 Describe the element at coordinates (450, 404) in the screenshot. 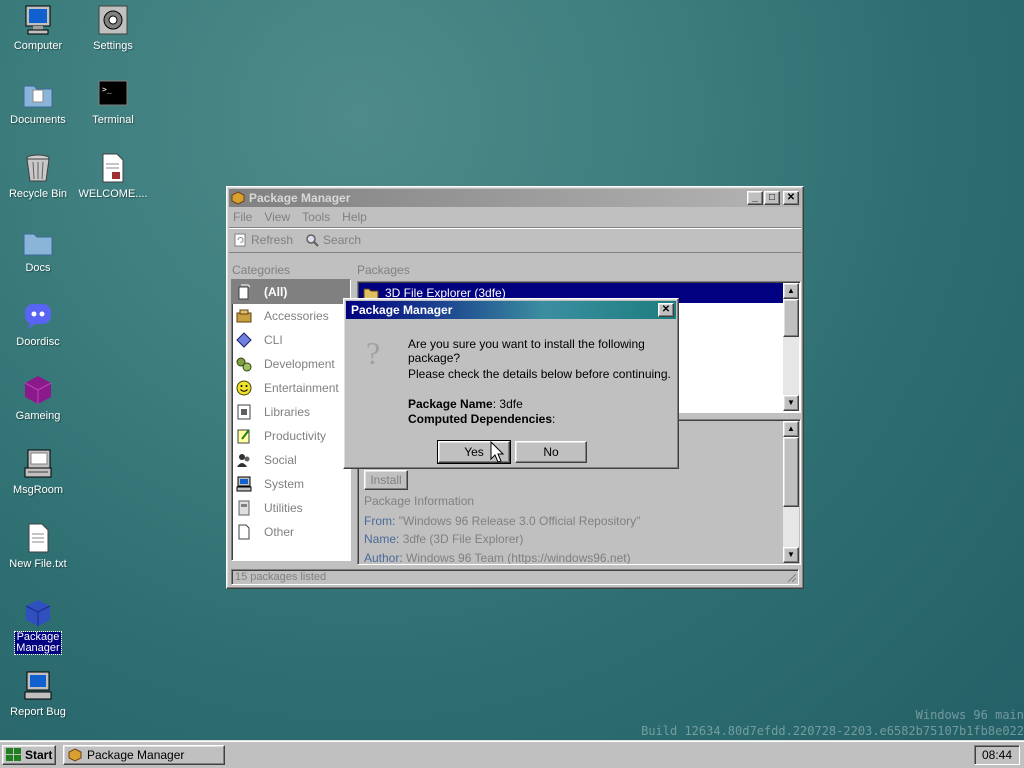

I see `package-name-key: Package Name` at that location.